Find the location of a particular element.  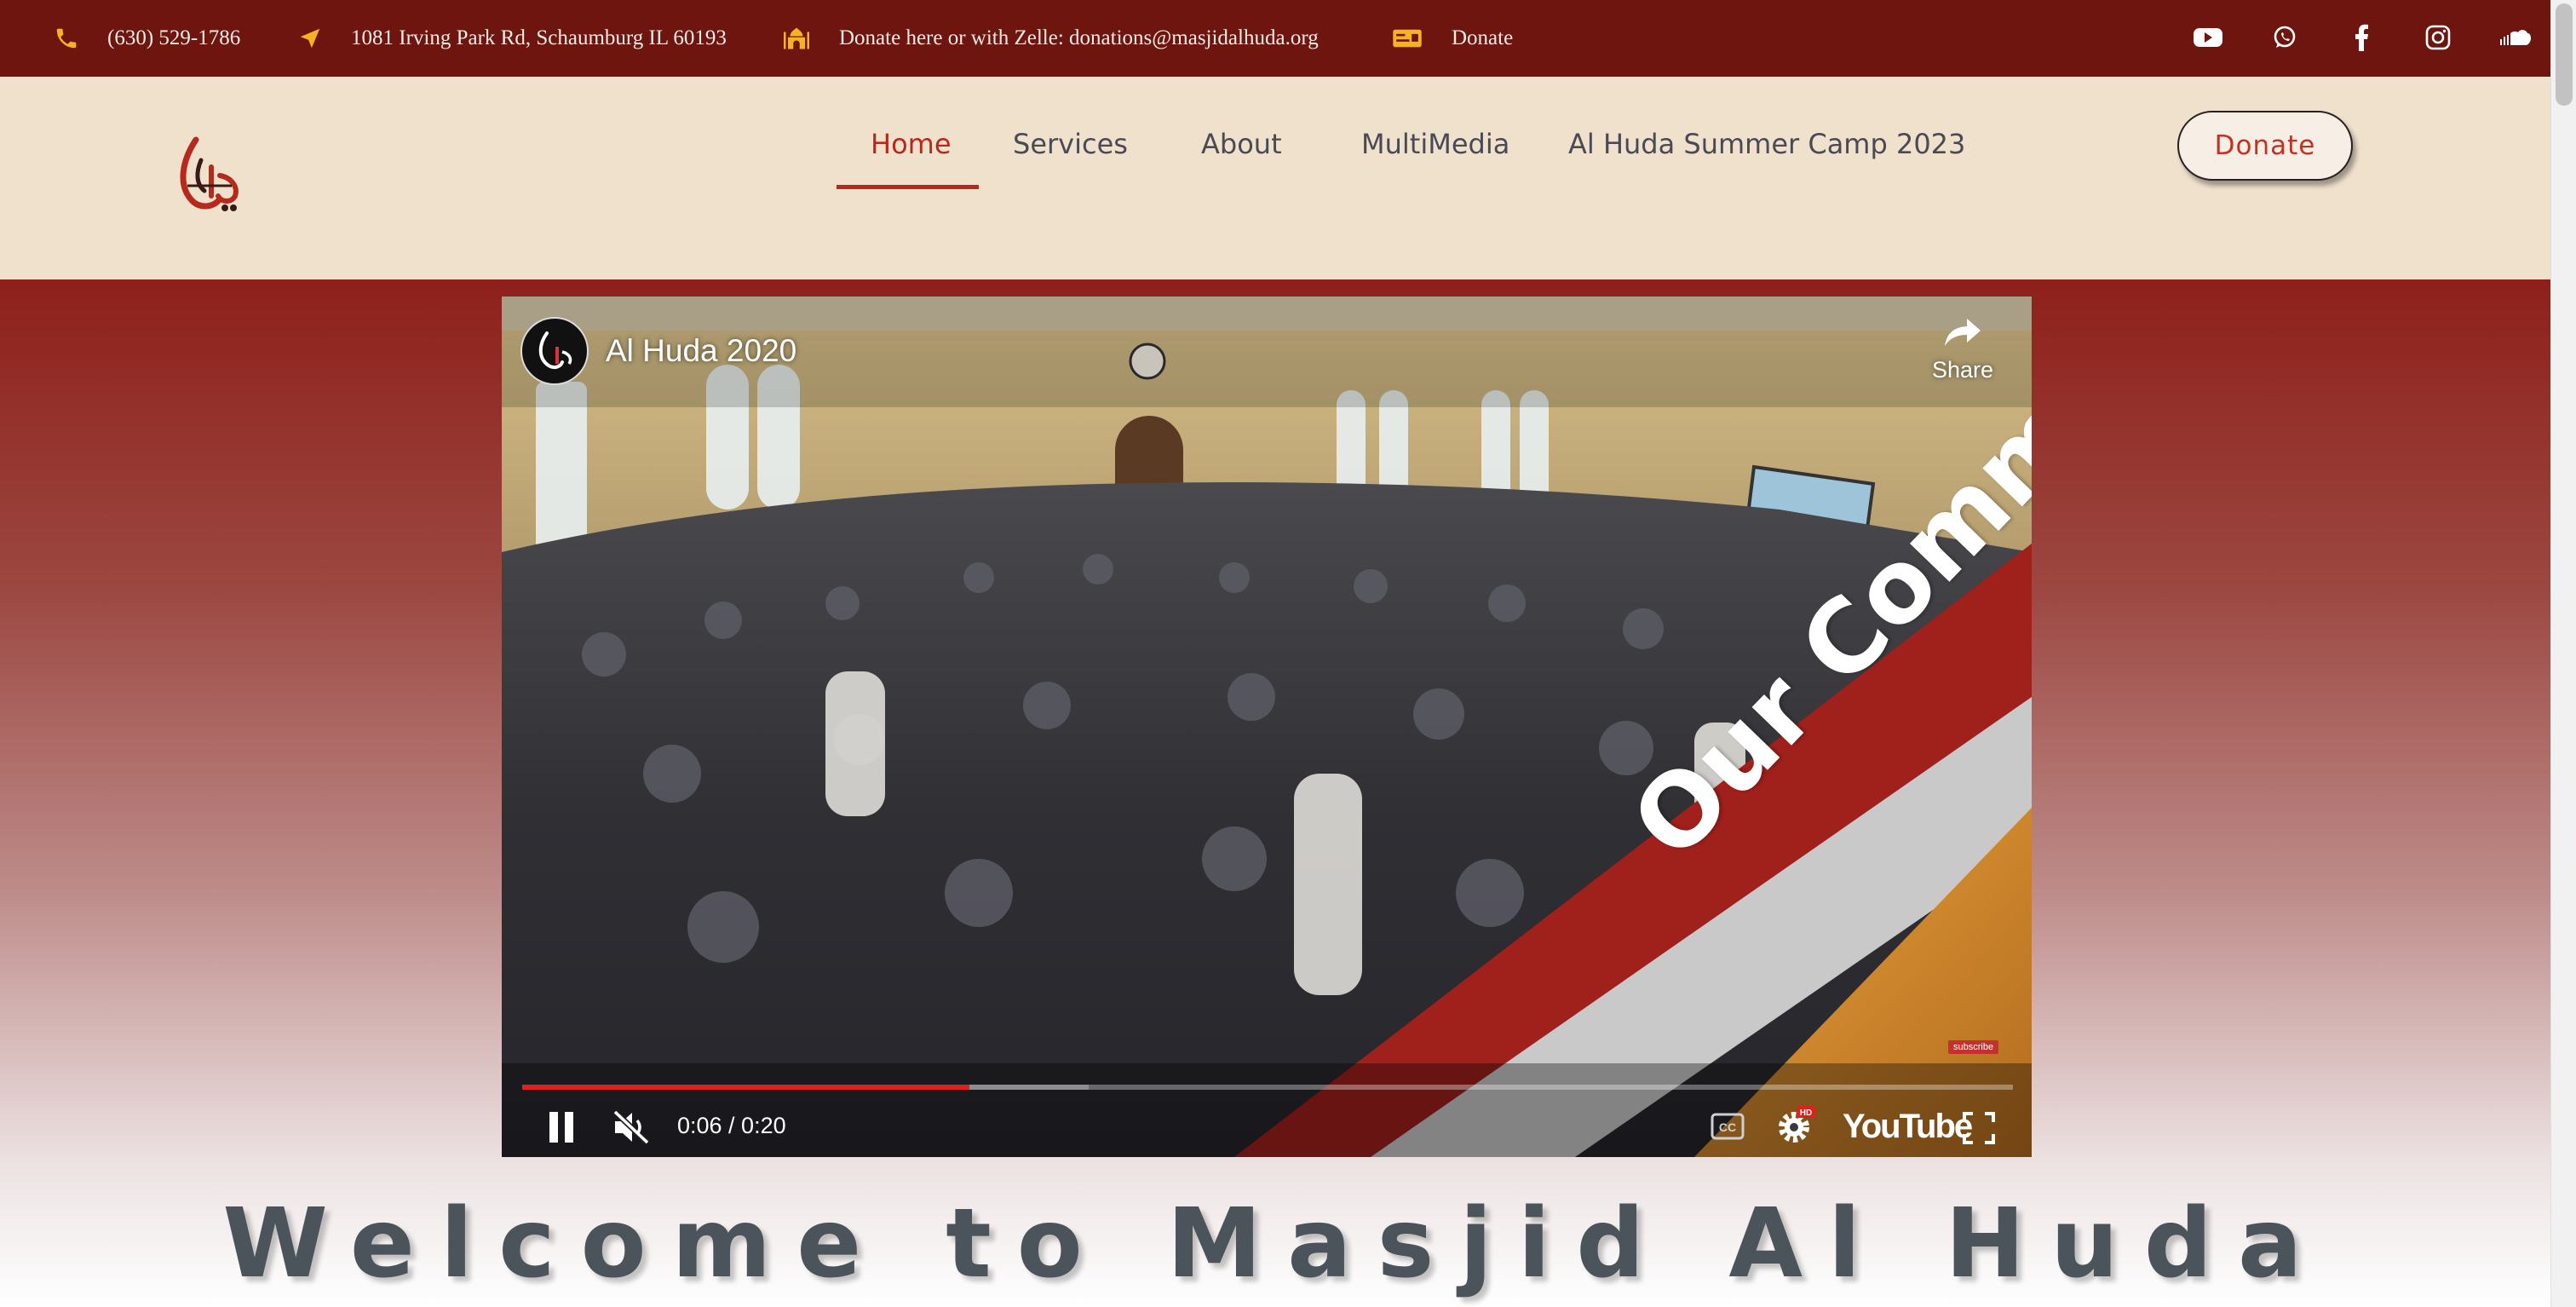

video-title-bar: Al Huda 2020 is located at coordinates (658, 351).